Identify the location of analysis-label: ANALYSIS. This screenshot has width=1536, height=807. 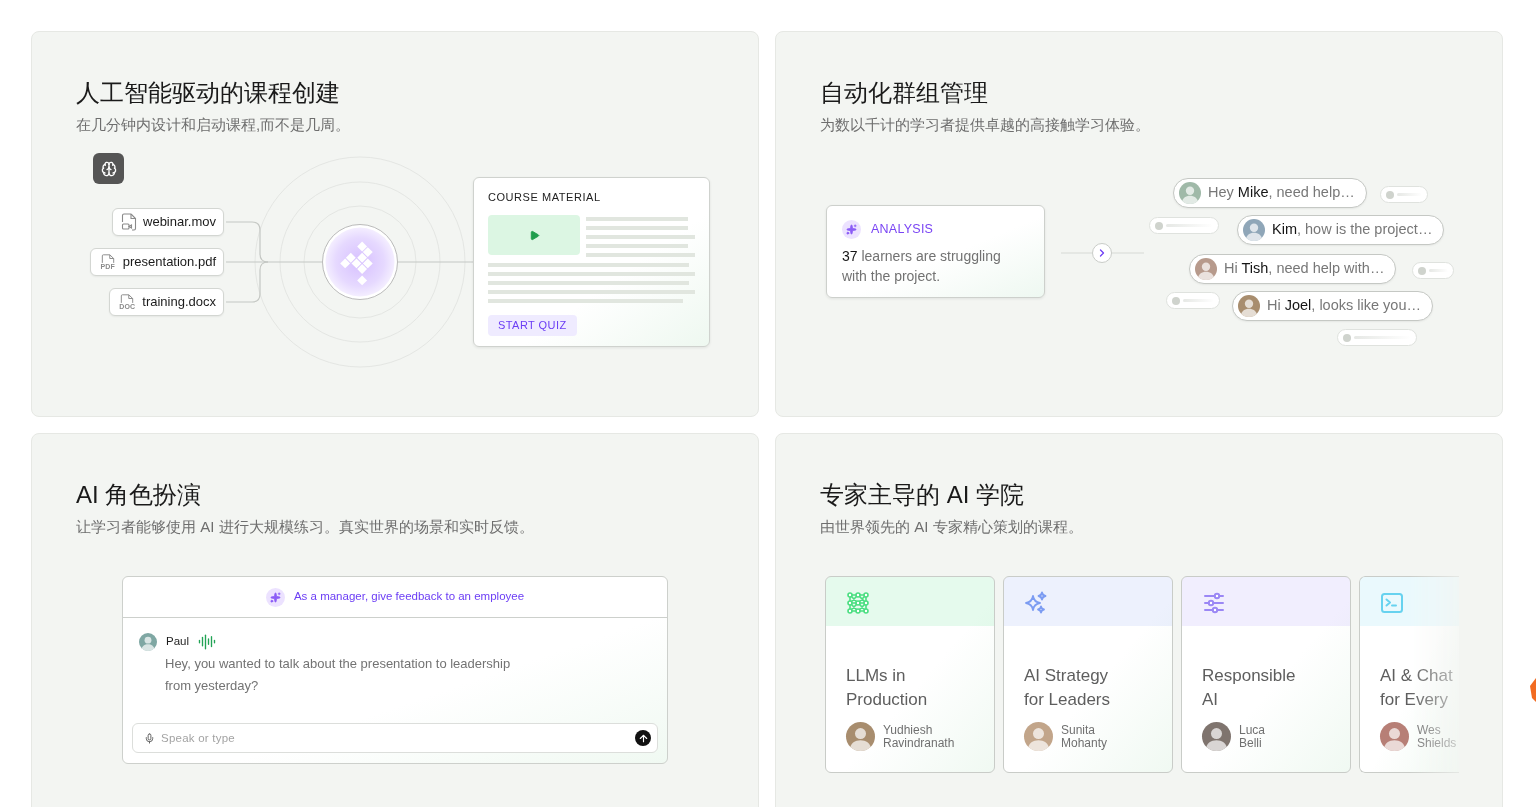
(902, 230).